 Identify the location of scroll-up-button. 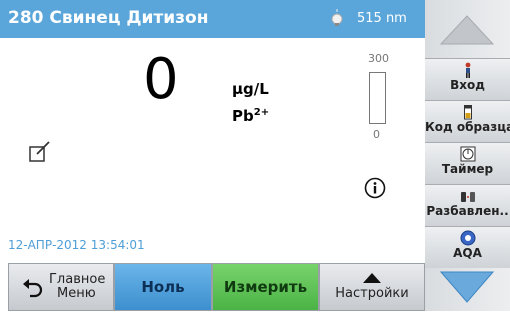
(467, 29).